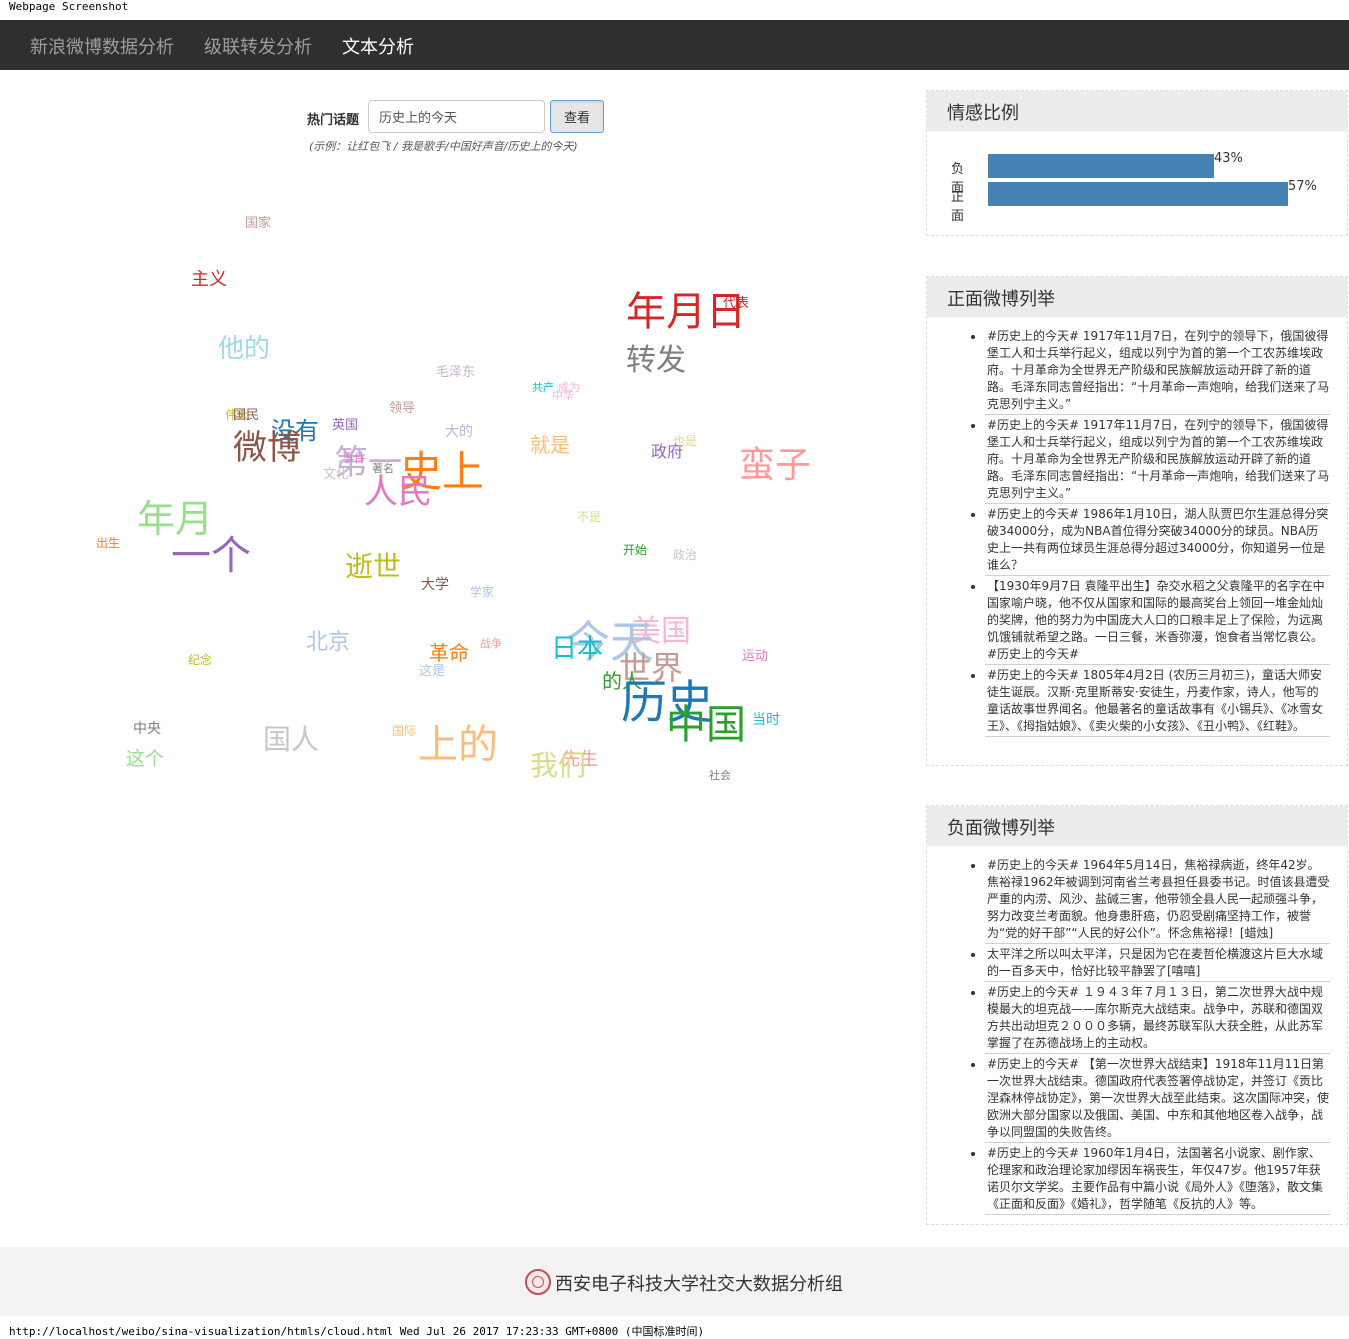 This screenshot has width=1349, height=1339. What do you see at coordinates (69, 6) in the screenshot?
I see `screenshot-caption: Webpage Screenshot` at bounding box center [69, 6].